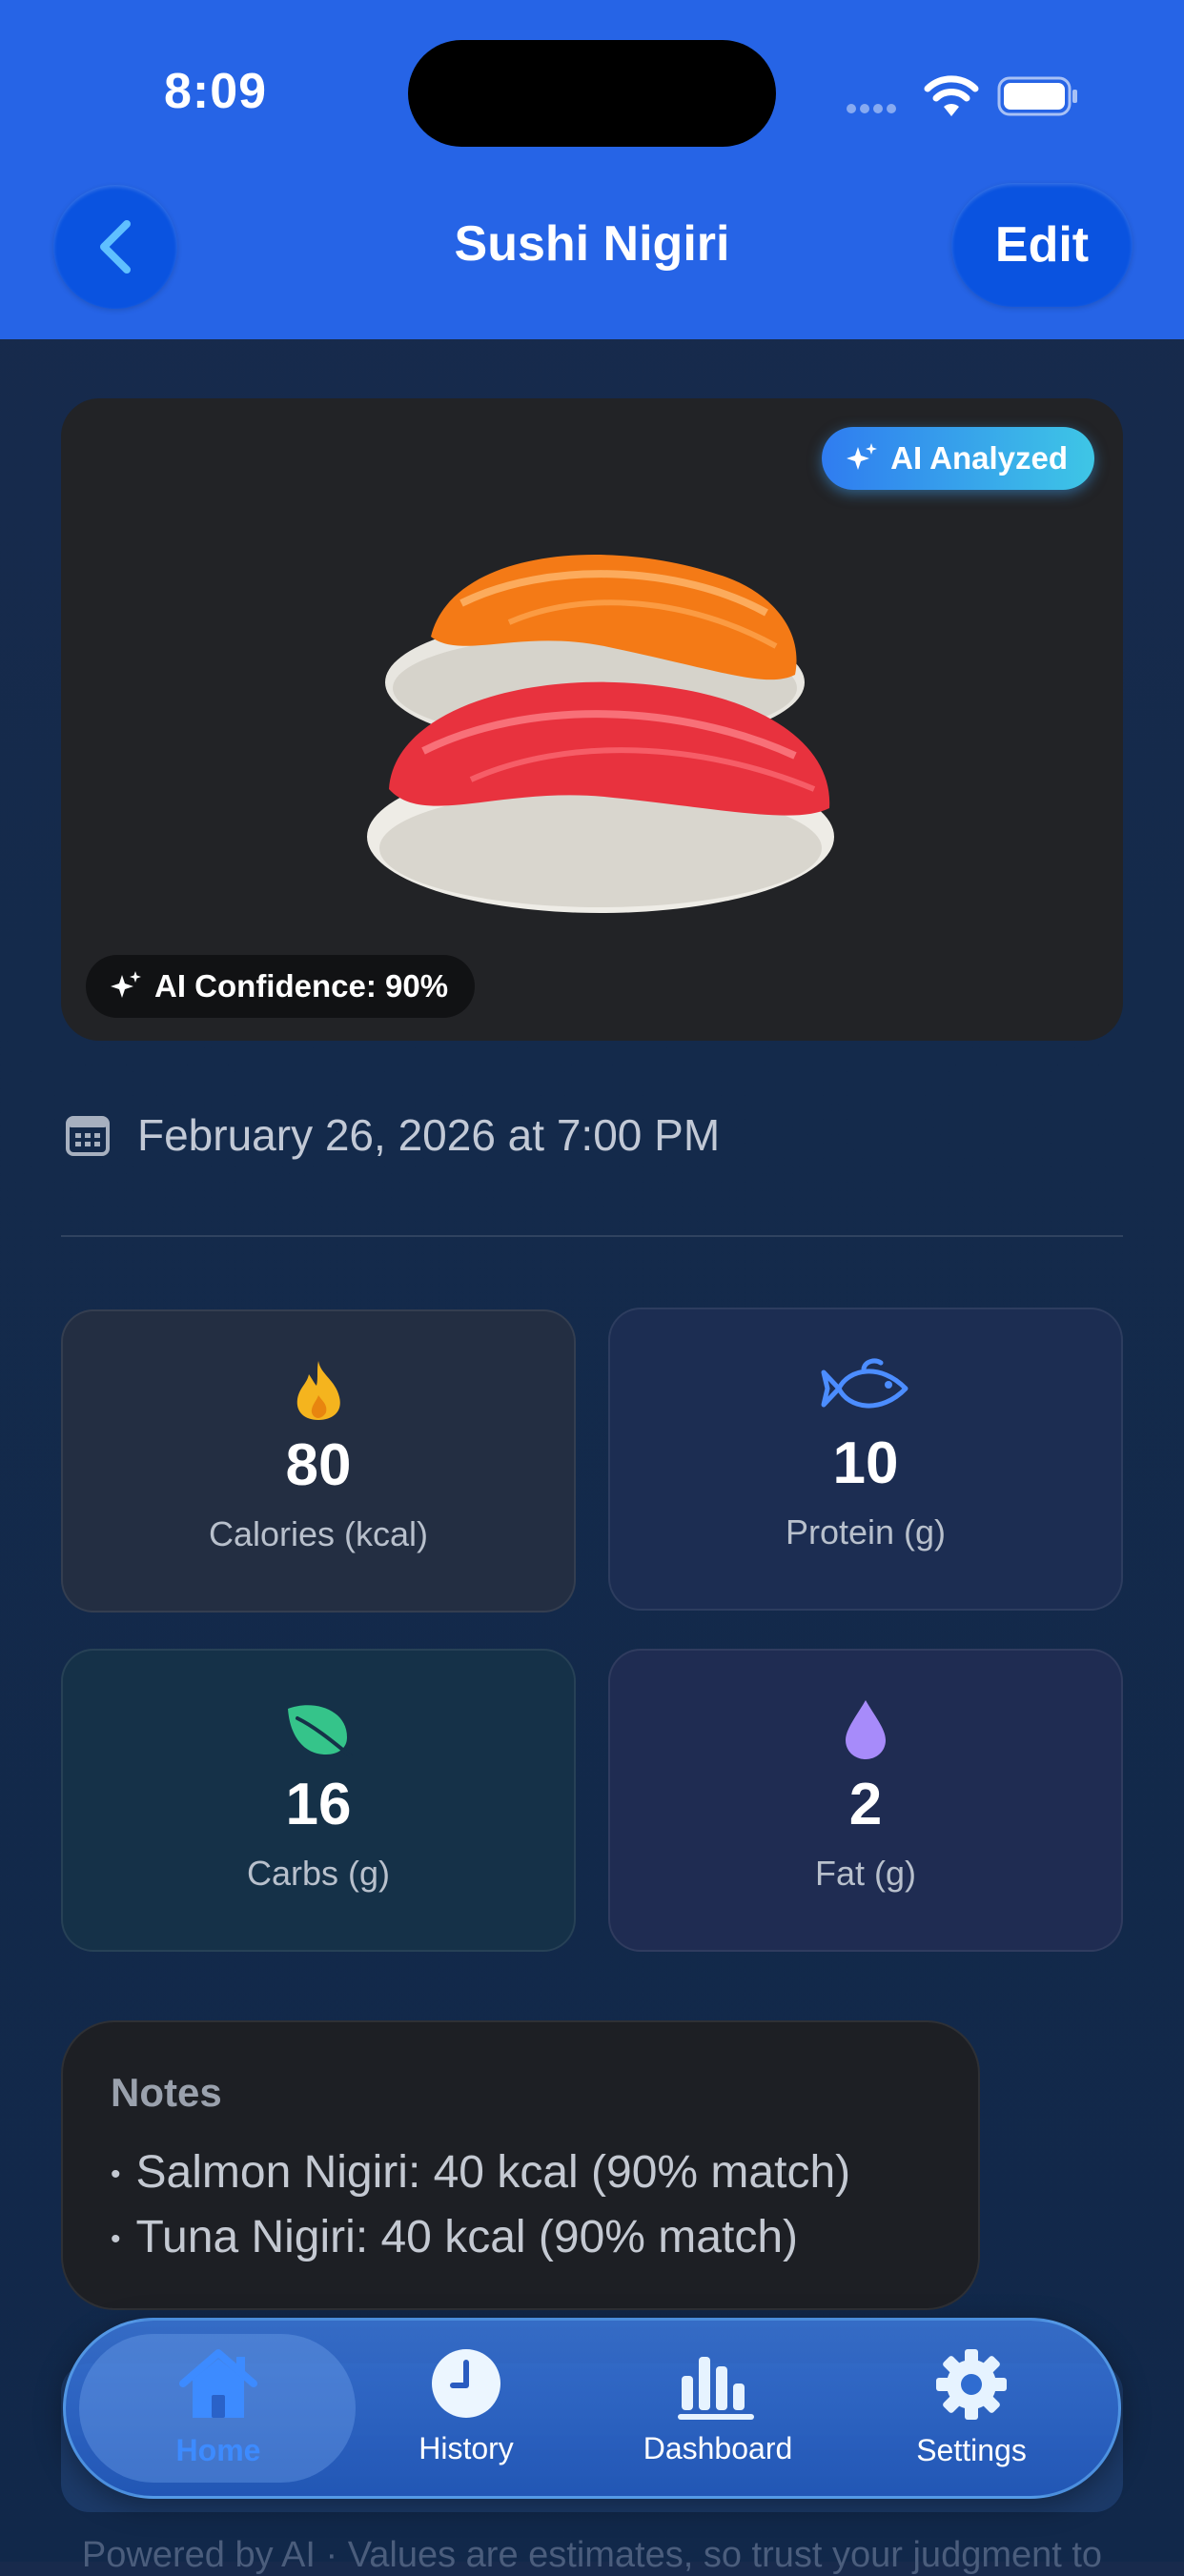  Describe the element at coordinates (218, 2383) in the screenshot. I see `house-icon` at that location.